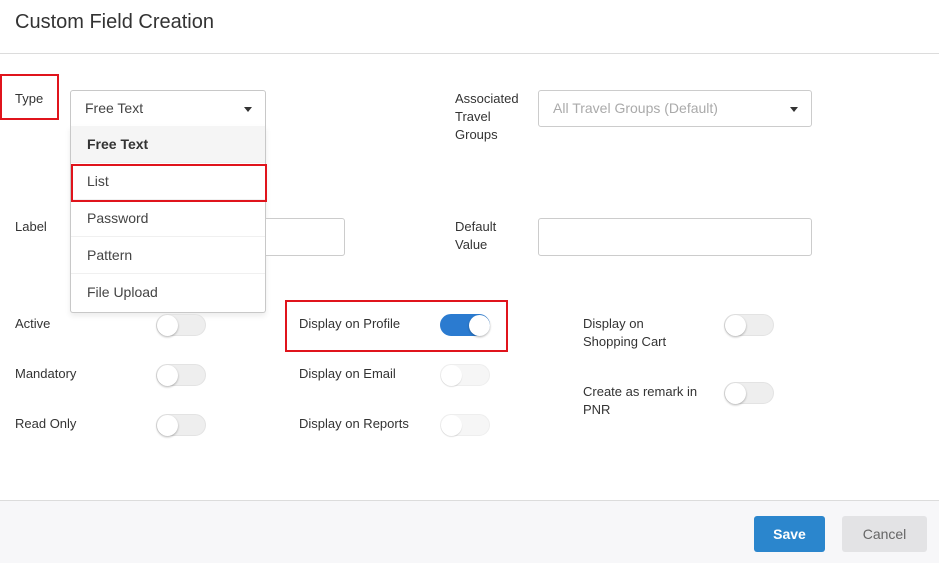 Image resolution: width=939 pixels, height=563 pixels. Describe the element at coordinates (675, 237) in the screenshot. I see `default-value-input` at that location.